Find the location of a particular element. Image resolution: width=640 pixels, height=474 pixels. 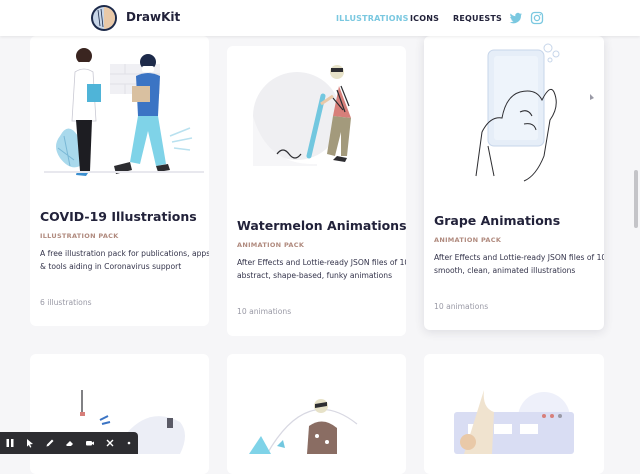

nav-illustrations: ILLUSTRATIONS is located at coordinates (372, 18).